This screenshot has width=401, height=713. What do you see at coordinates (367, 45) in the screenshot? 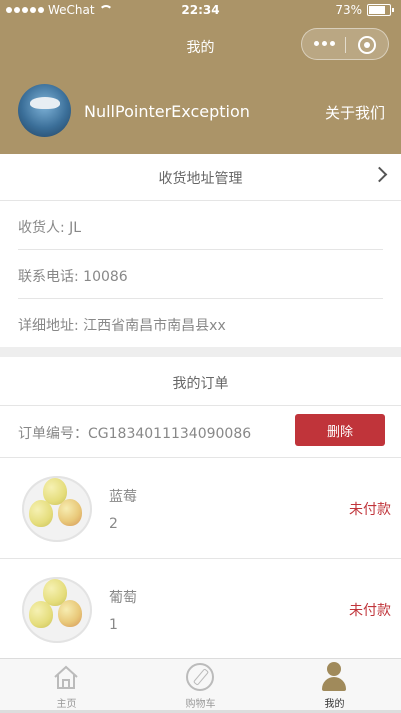
I see `close-circle-icon` at bounding box center [367, 45].